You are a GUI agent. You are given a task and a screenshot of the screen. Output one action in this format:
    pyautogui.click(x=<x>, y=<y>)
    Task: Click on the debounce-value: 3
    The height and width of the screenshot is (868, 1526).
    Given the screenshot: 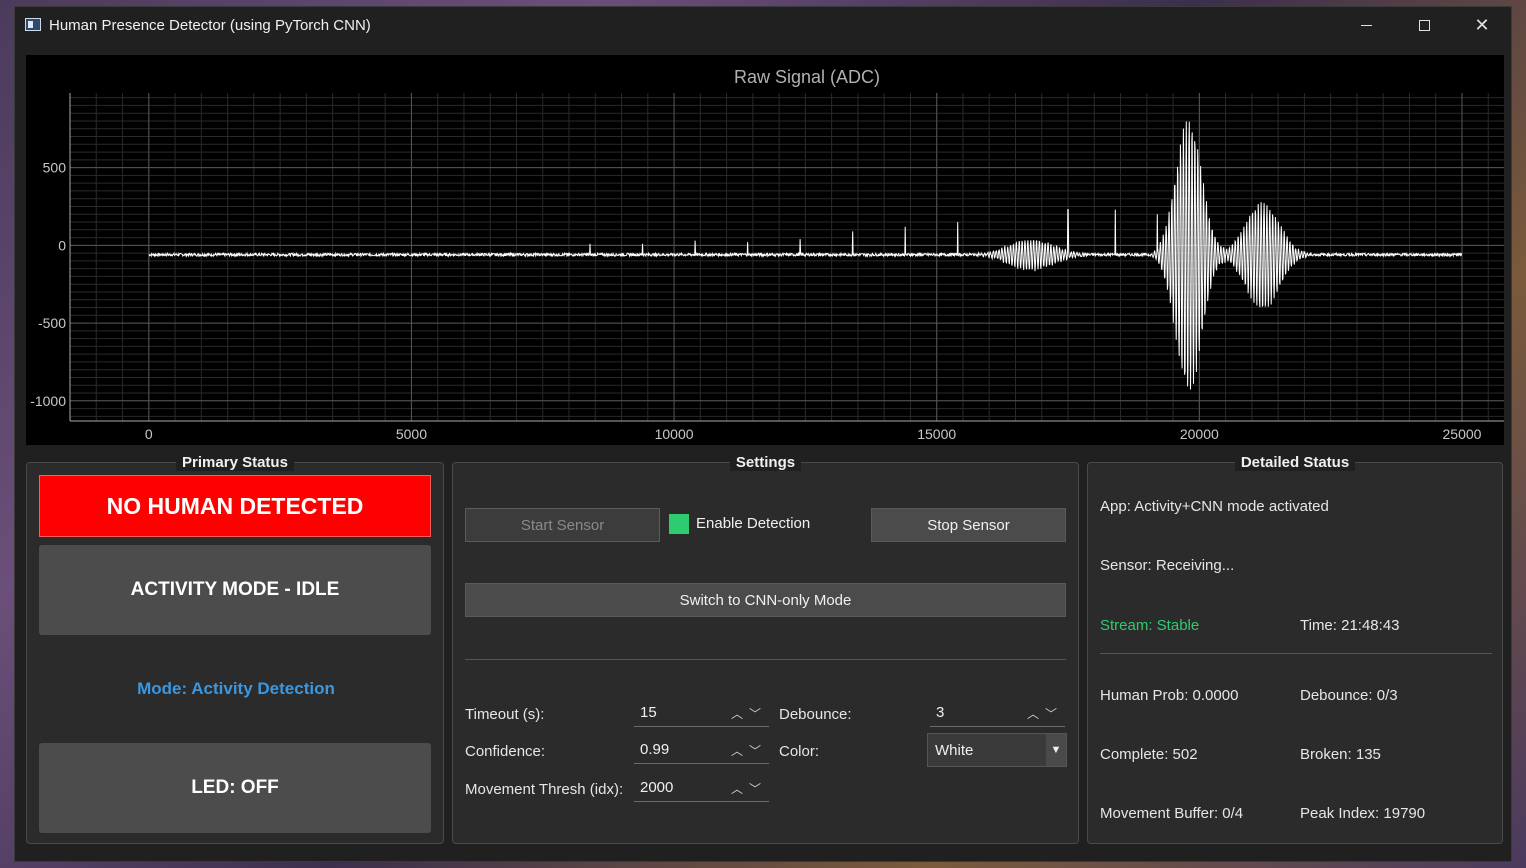 What is the action you would take?
    pyautogui.click(x=940, y=712)
    